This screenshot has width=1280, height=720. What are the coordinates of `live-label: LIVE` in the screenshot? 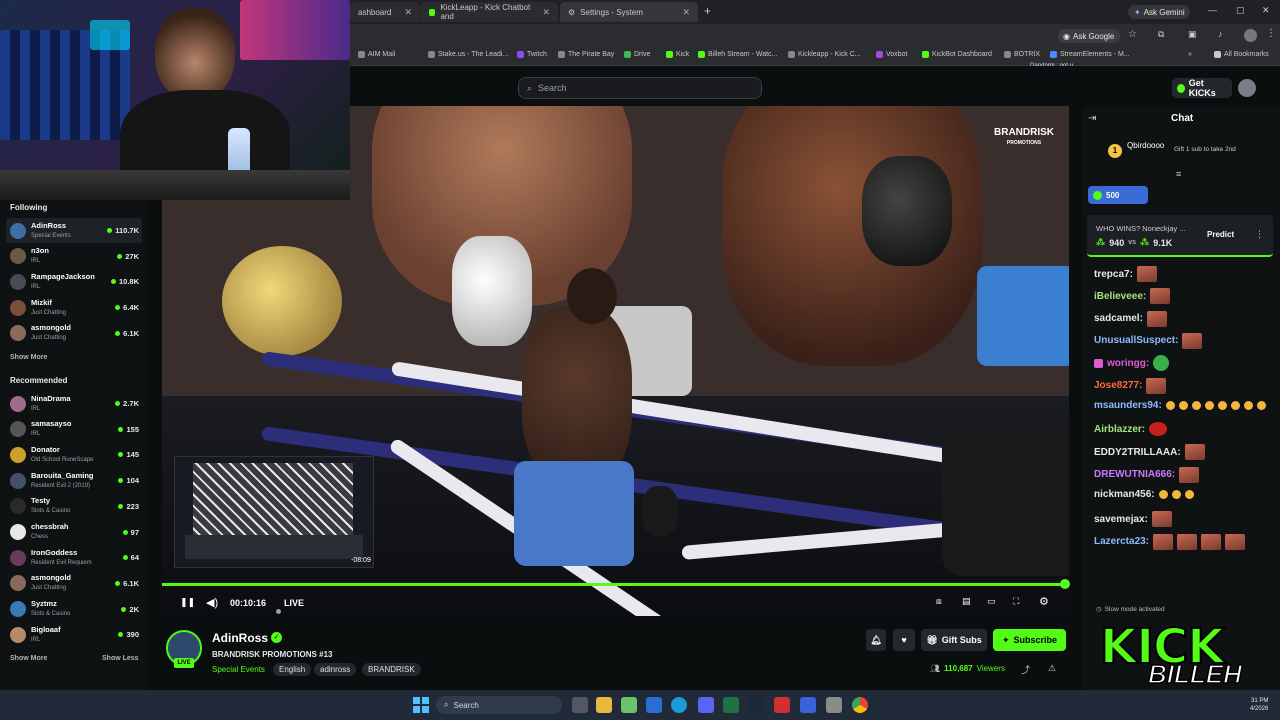 It's located at (294, 603).